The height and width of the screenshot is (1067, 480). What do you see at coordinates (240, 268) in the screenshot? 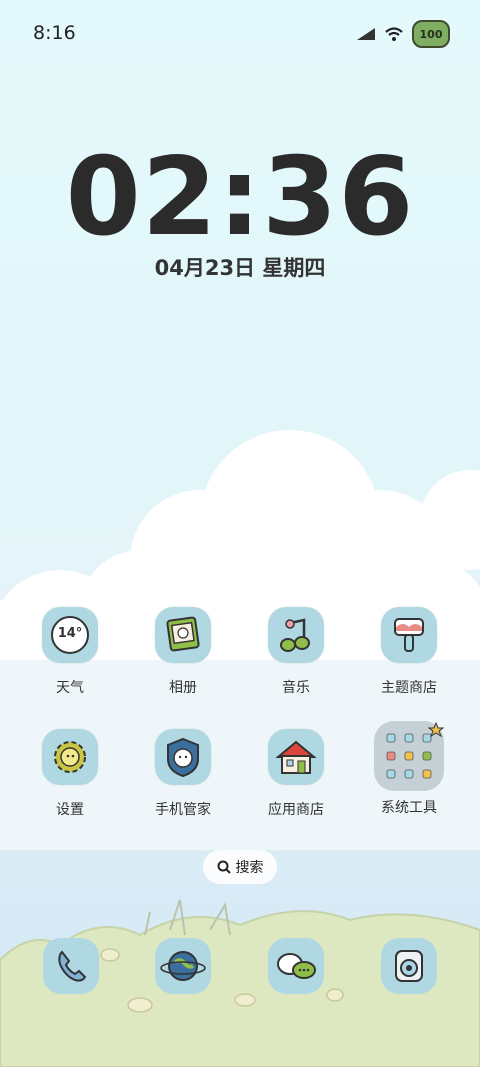
I see `lockscreen-date: 04月23日 星期四` at bounding box center [240, 268].